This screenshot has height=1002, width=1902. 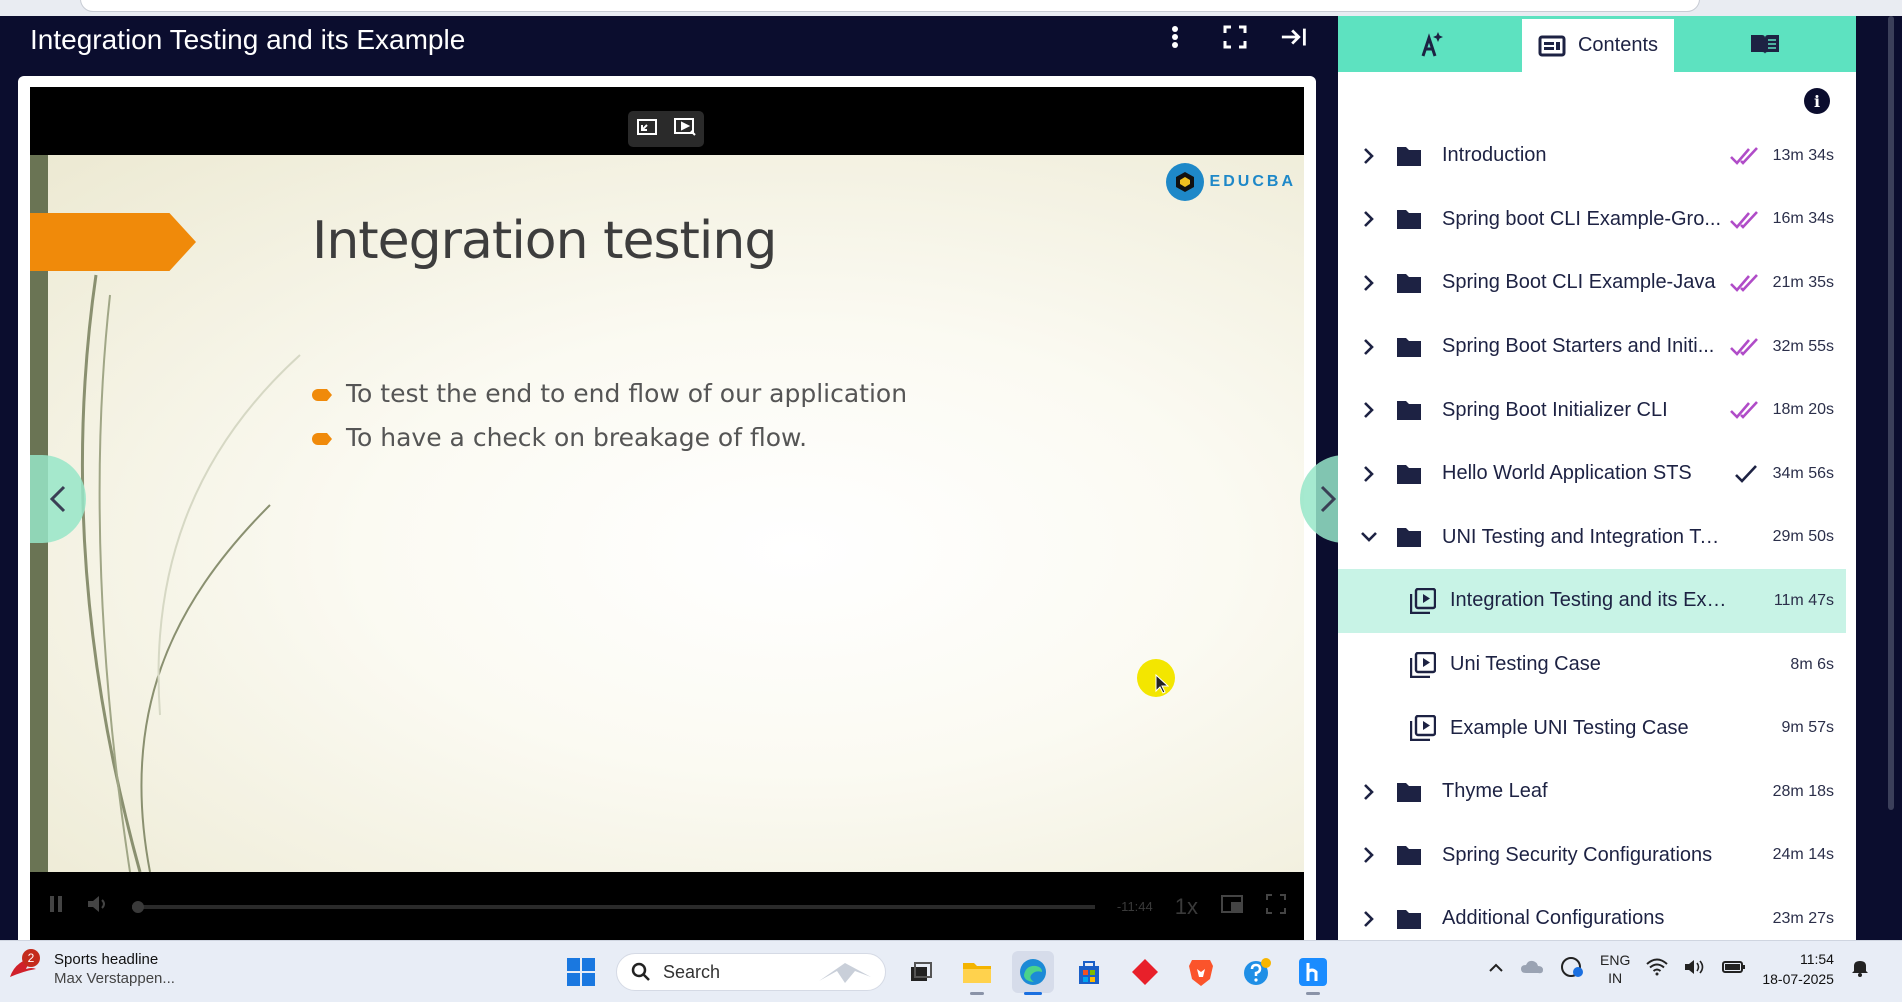 What do you see at coordinates (1592, 856) in the screenshot?
I see `section-row: Spring Security Configurations 24m 14s` at bounding box center [1592, 856].